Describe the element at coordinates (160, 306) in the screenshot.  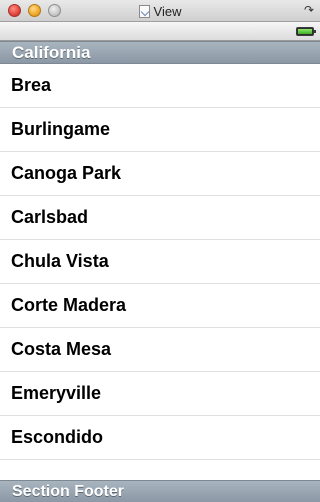
I see `table-row: Corte Madera` at that location.